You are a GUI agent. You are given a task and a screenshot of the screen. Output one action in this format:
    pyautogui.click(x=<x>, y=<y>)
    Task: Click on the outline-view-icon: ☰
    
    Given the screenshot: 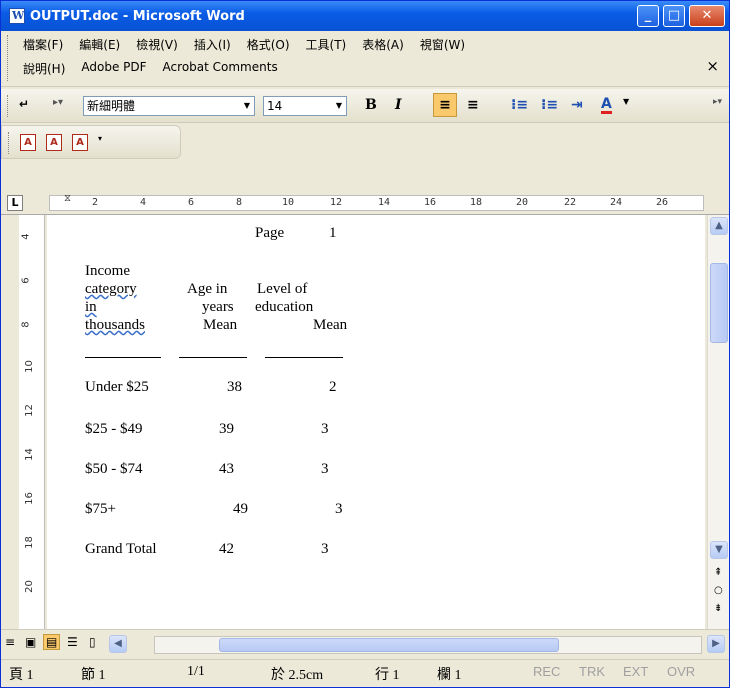 What is the action you would take?
    pyautogui.click(x=72, y=642)
    